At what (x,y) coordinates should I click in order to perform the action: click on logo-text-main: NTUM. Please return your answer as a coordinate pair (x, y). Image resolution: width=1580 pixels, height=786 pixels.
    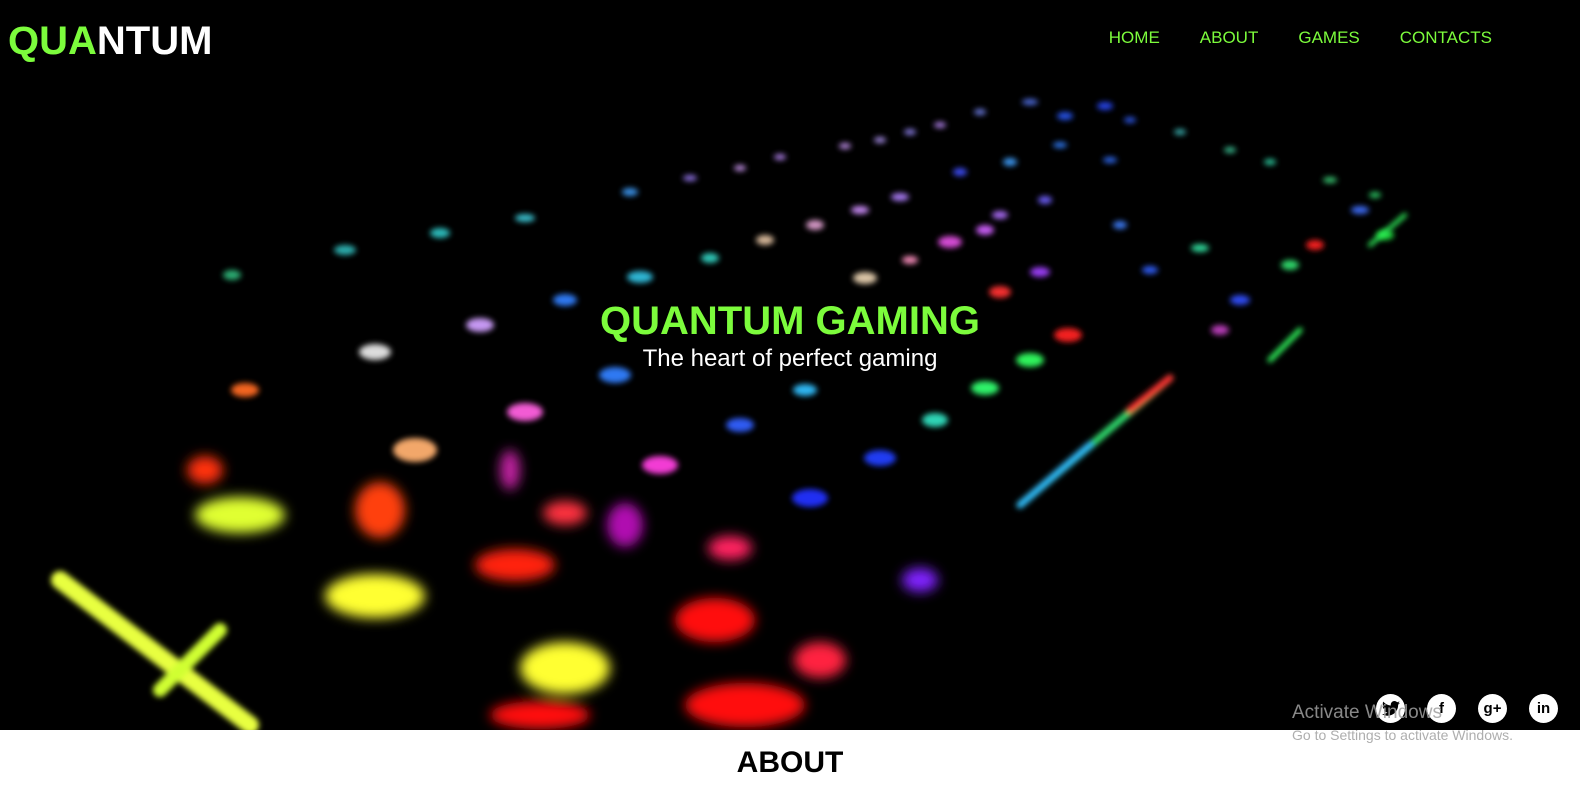
    Looking at the image, I should click on (154, 41).